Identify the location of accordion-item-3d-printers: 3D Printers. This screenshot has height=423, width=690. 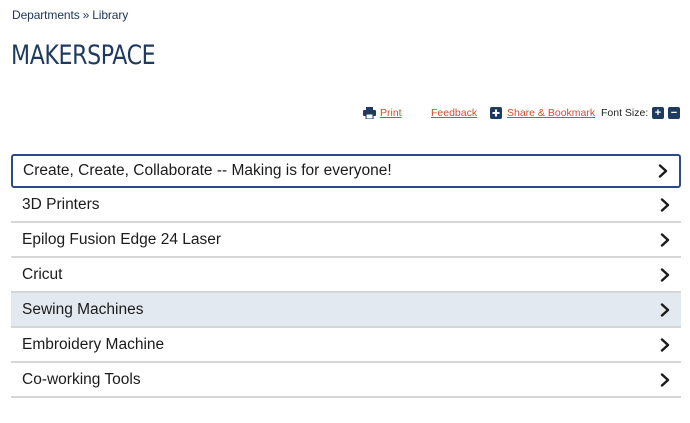
(346, 205).